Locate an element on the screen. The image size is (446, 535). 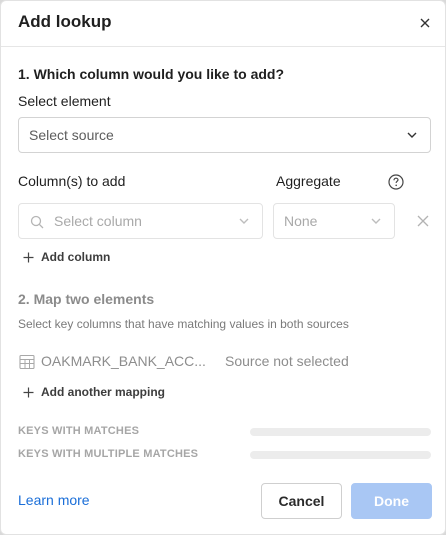
add-mapping-label: Add another mapping is located at coordinates (103, 392).